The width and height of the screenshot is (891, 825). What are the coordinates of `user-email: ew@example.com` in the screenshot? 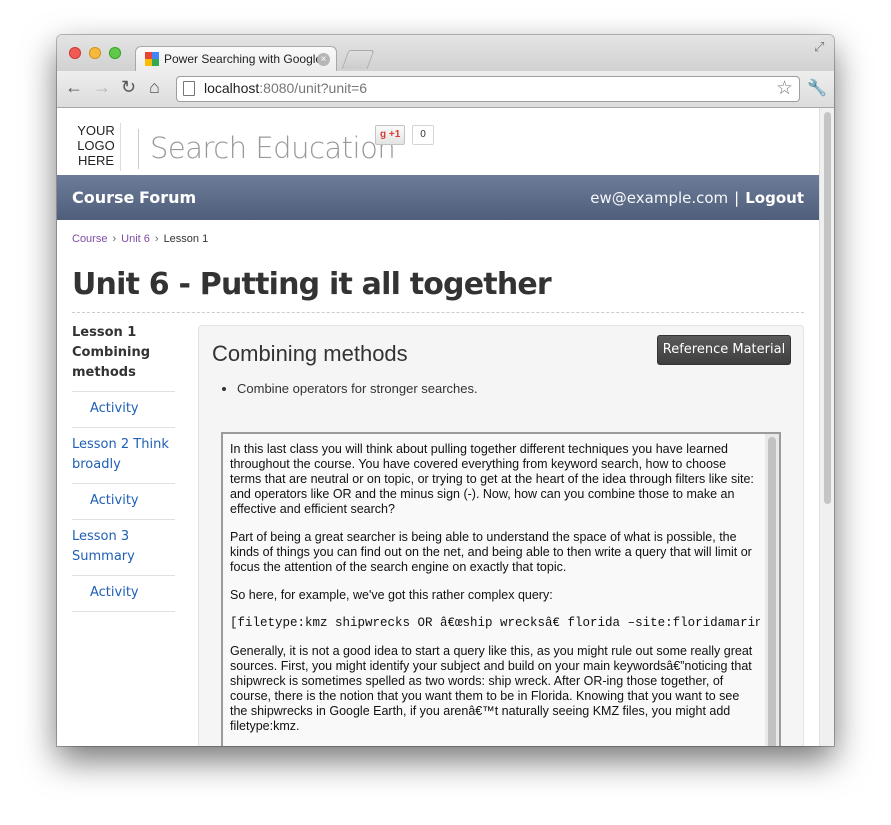 It's located at (659, 198).